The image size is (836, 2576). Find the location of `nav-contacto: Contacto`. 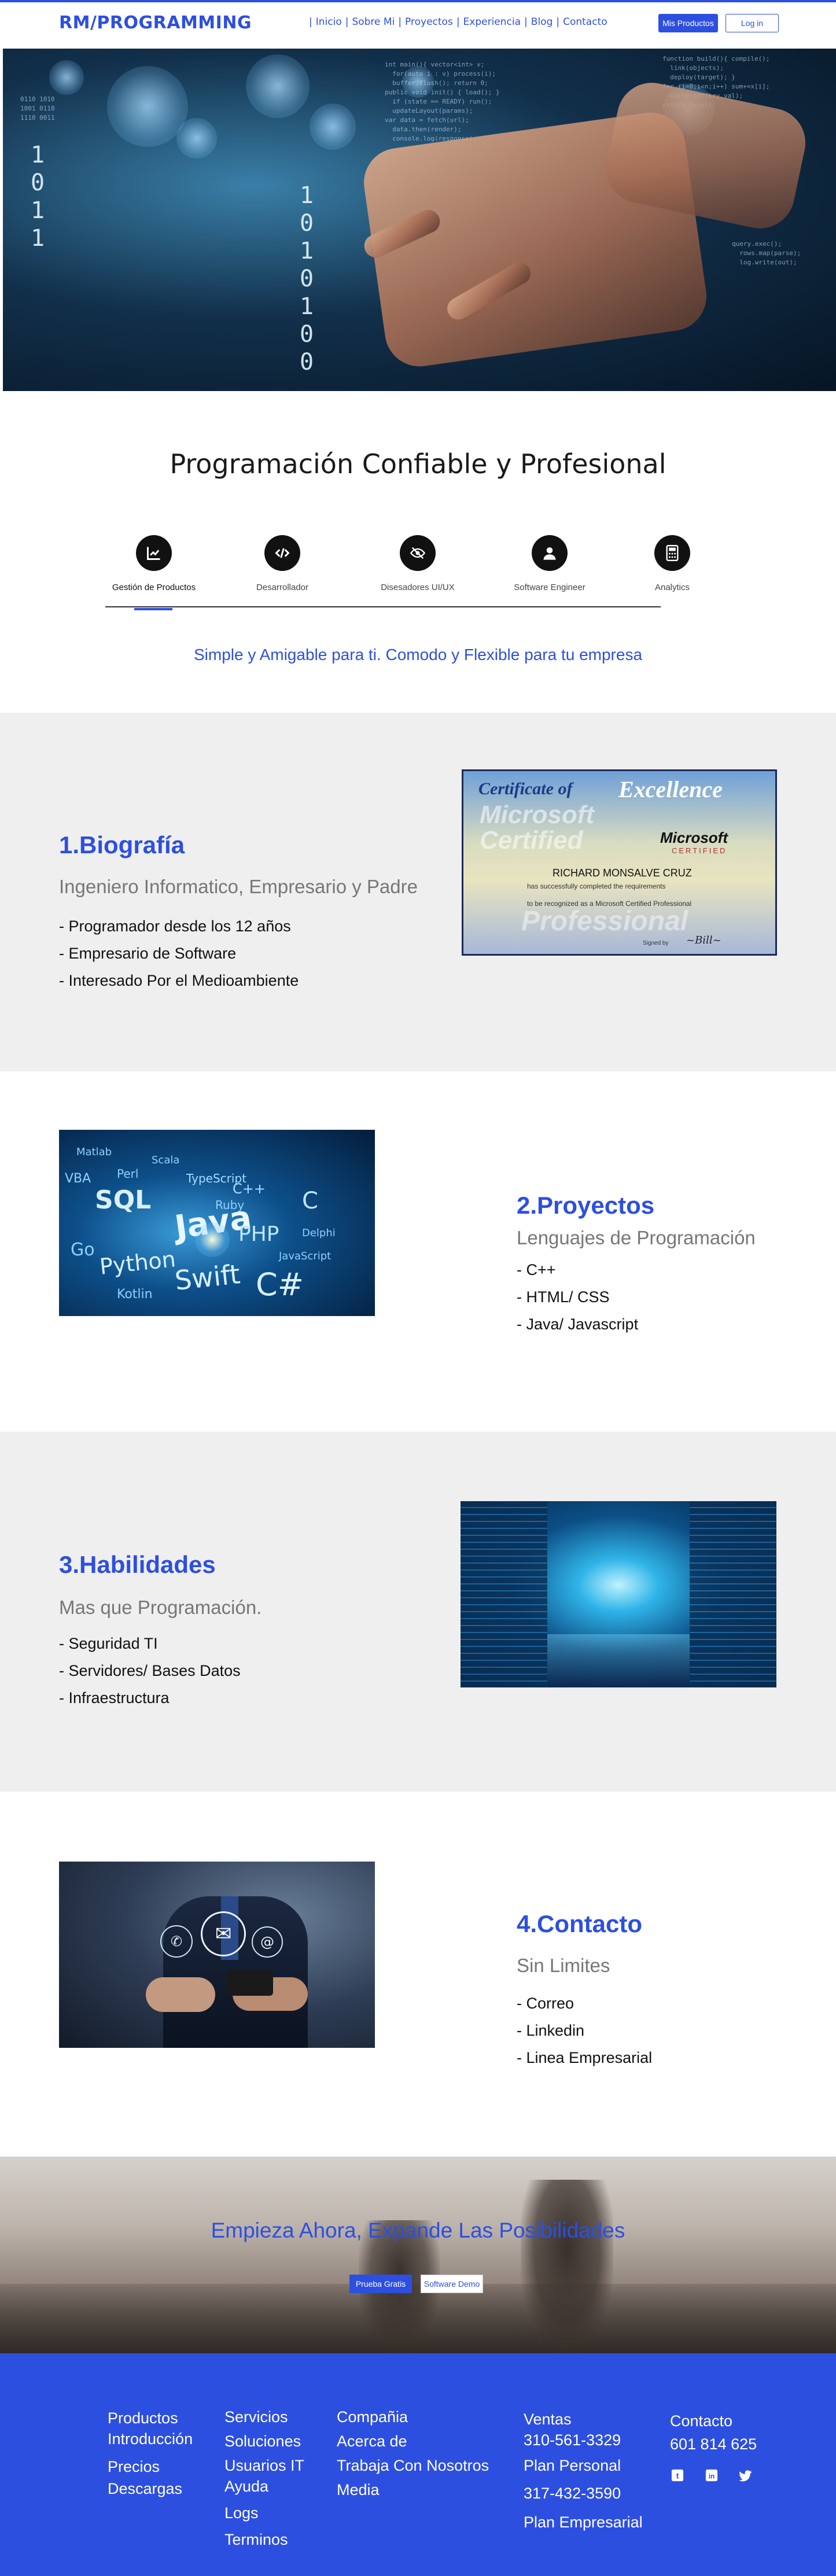

nav-contacto: Contacto is located at coordinates (585, 22).